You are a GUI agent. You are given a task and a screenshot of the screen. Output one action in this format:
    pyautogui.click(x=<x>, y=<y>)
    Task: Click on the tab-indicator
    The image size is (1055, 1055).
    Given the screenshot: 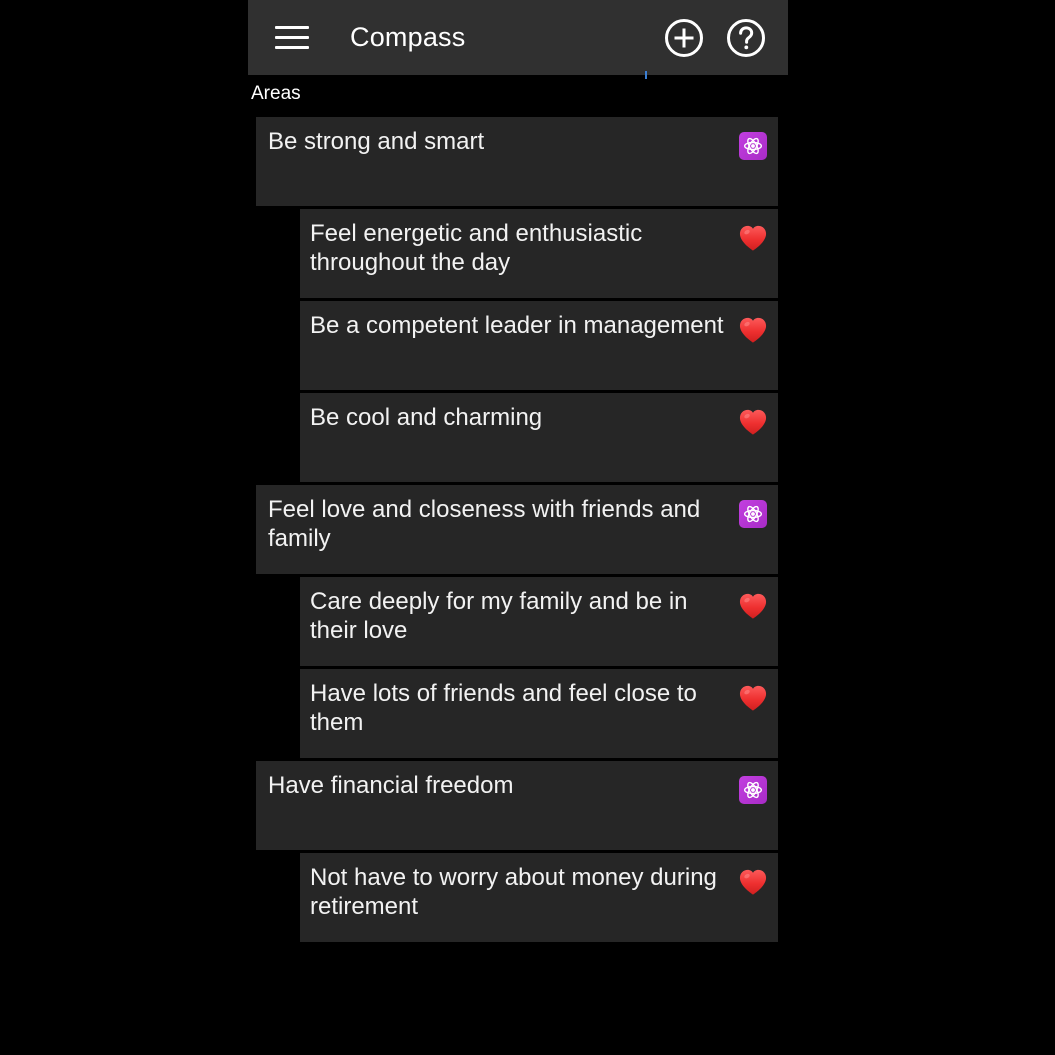 What is the action you would take?
    pyautogui.click(x=646, y=75)
    